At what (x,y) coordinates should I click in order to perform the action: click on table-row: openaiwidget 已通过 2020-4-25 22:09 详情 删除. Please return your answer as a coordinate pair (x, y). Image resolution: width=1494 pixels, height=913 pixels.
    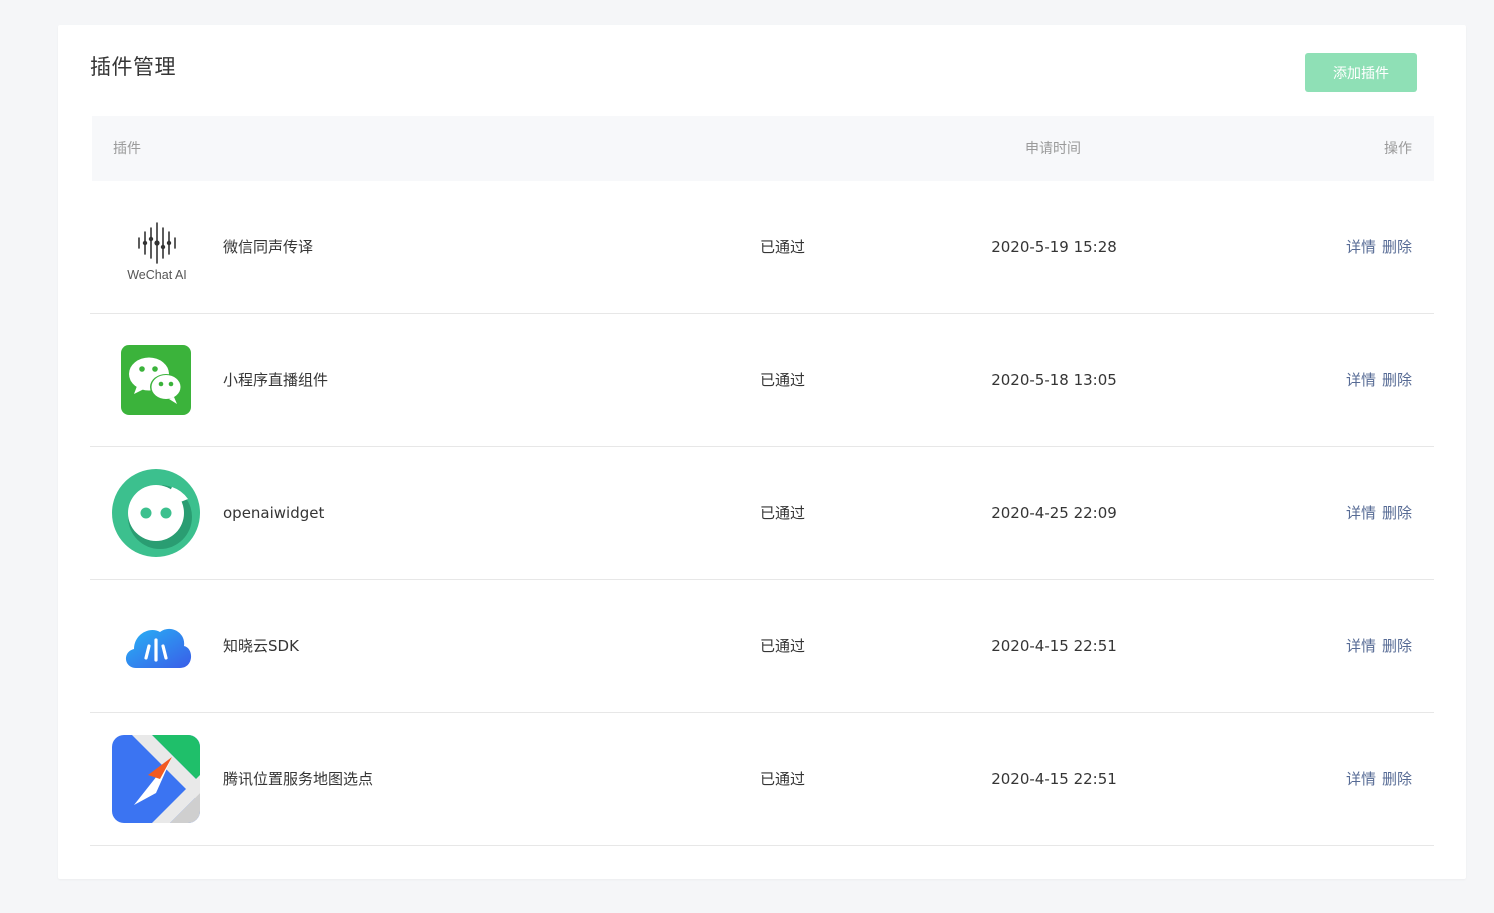
    Looking at the image, I should click on (762, 513).